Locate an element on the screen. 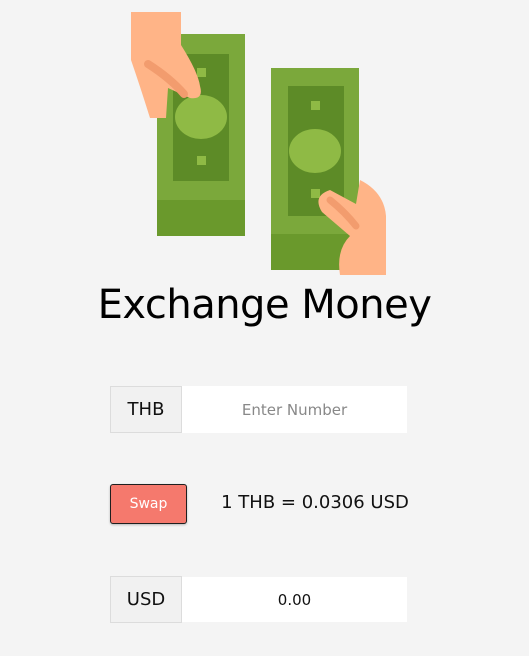 The image size is (529, 656). to-currency-label: USD is located at coordinates (146, 599).